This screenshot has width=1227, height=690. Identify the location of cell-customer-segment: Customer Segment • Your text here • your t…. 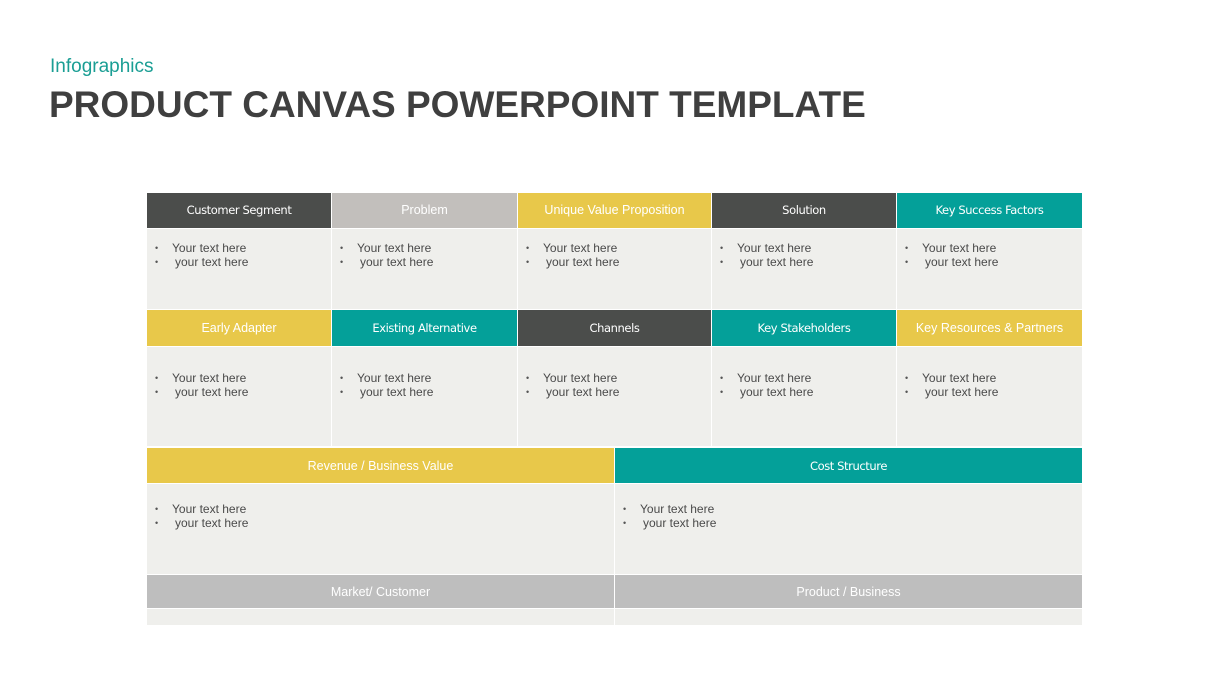
(239, 251).